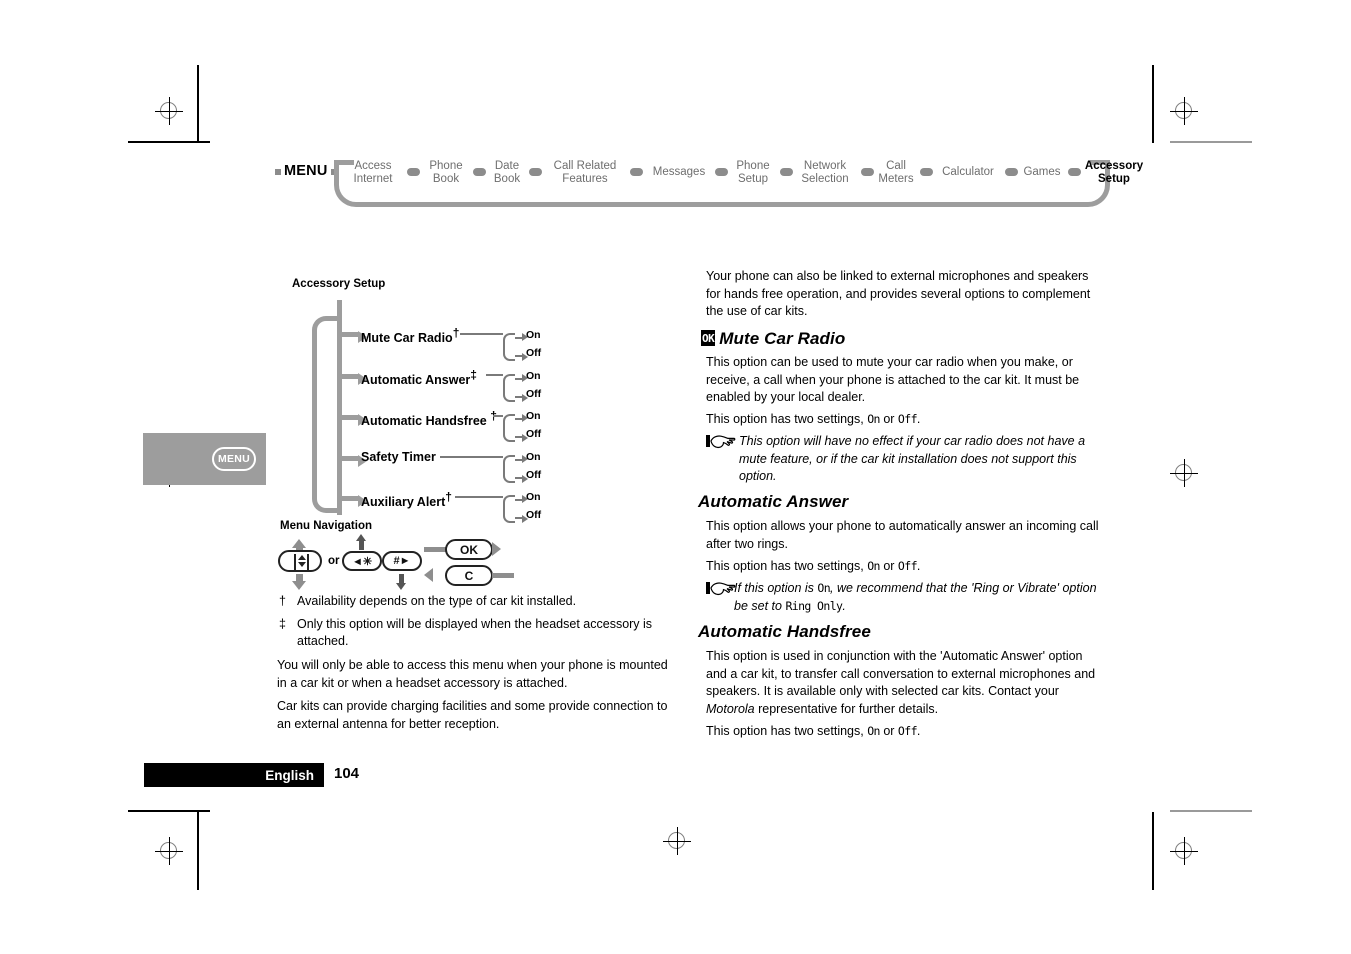 This screenshot has height=954, width=1351. I want to click on ok-key-right-arrow-icon, so click(496, 549).